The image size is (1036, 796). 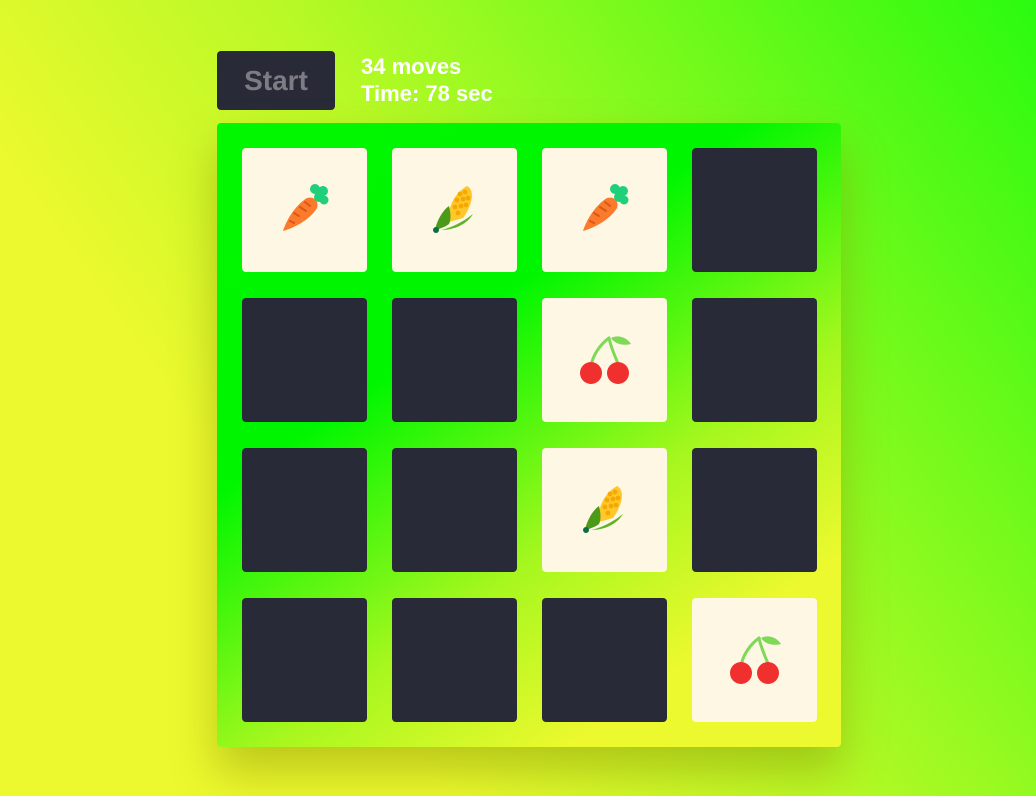 I want to click on controls-bar: Start 34 moves Time: 78 sec, so click(x=355, y=80).